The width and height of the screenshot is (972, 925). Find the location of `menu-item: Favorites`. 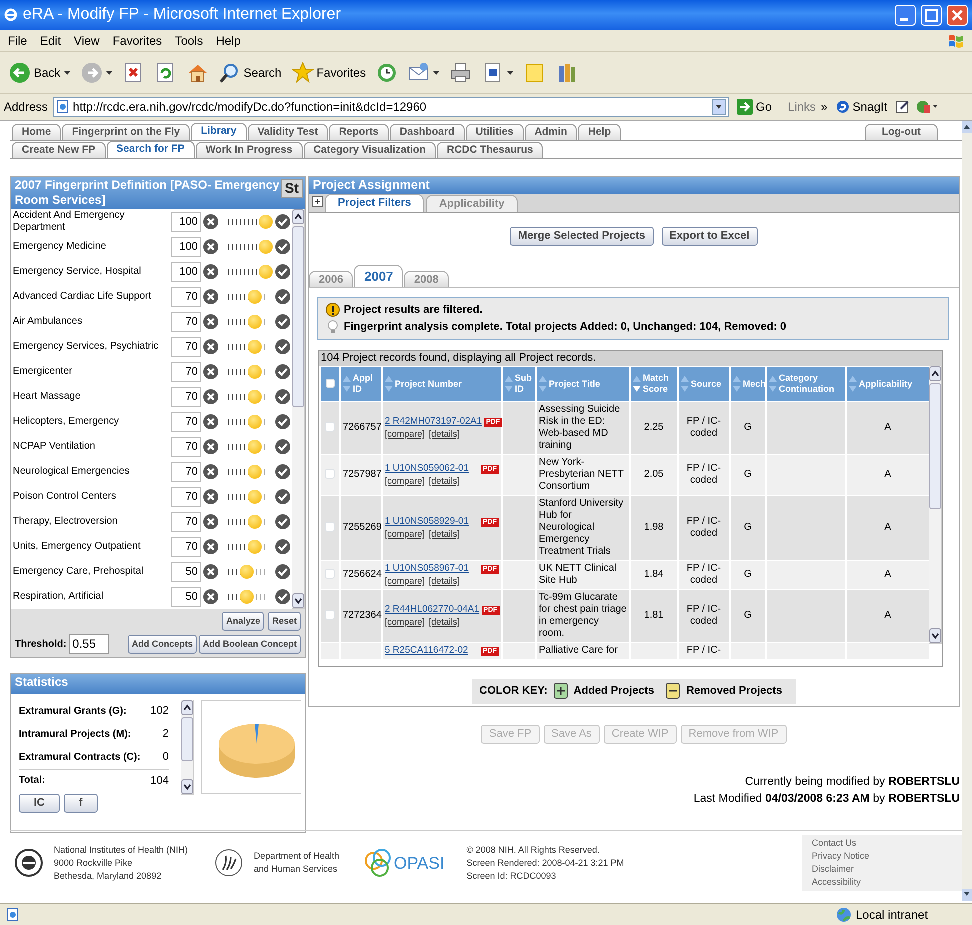

menu-item: Favorites is located at coordinates (137, 41).